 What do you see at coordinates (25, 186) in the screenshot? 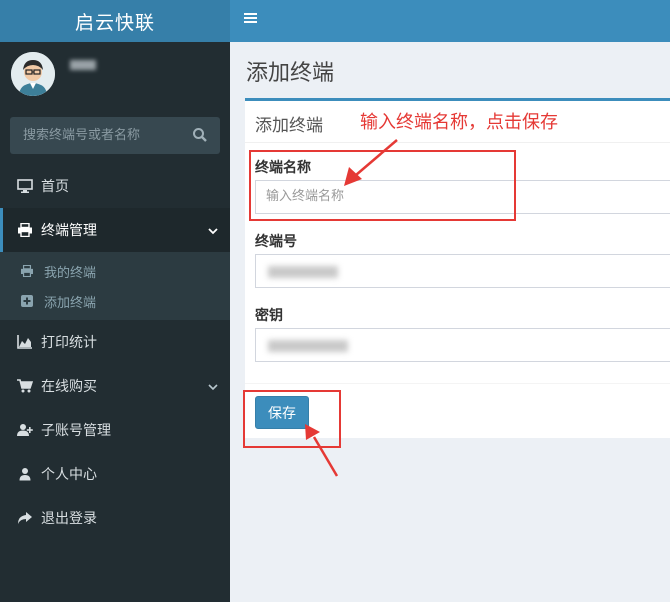
I see `desktop-icon` at bounding box center [25, 186].